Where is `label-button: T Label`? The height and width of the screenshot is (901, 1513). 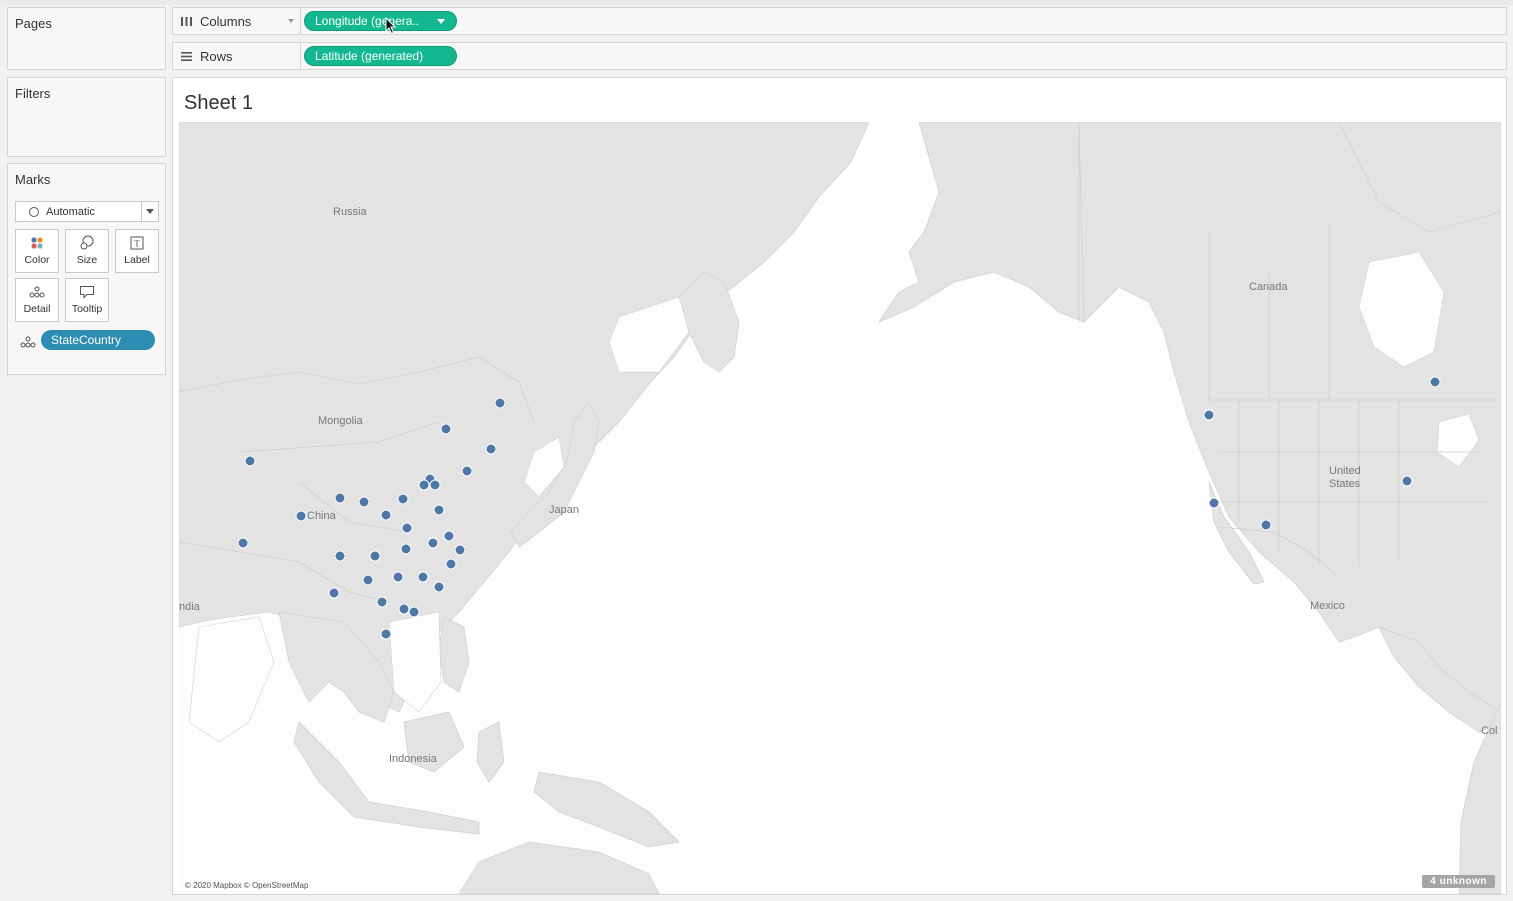
label-button: T Label is located at coordinates (137, 251).